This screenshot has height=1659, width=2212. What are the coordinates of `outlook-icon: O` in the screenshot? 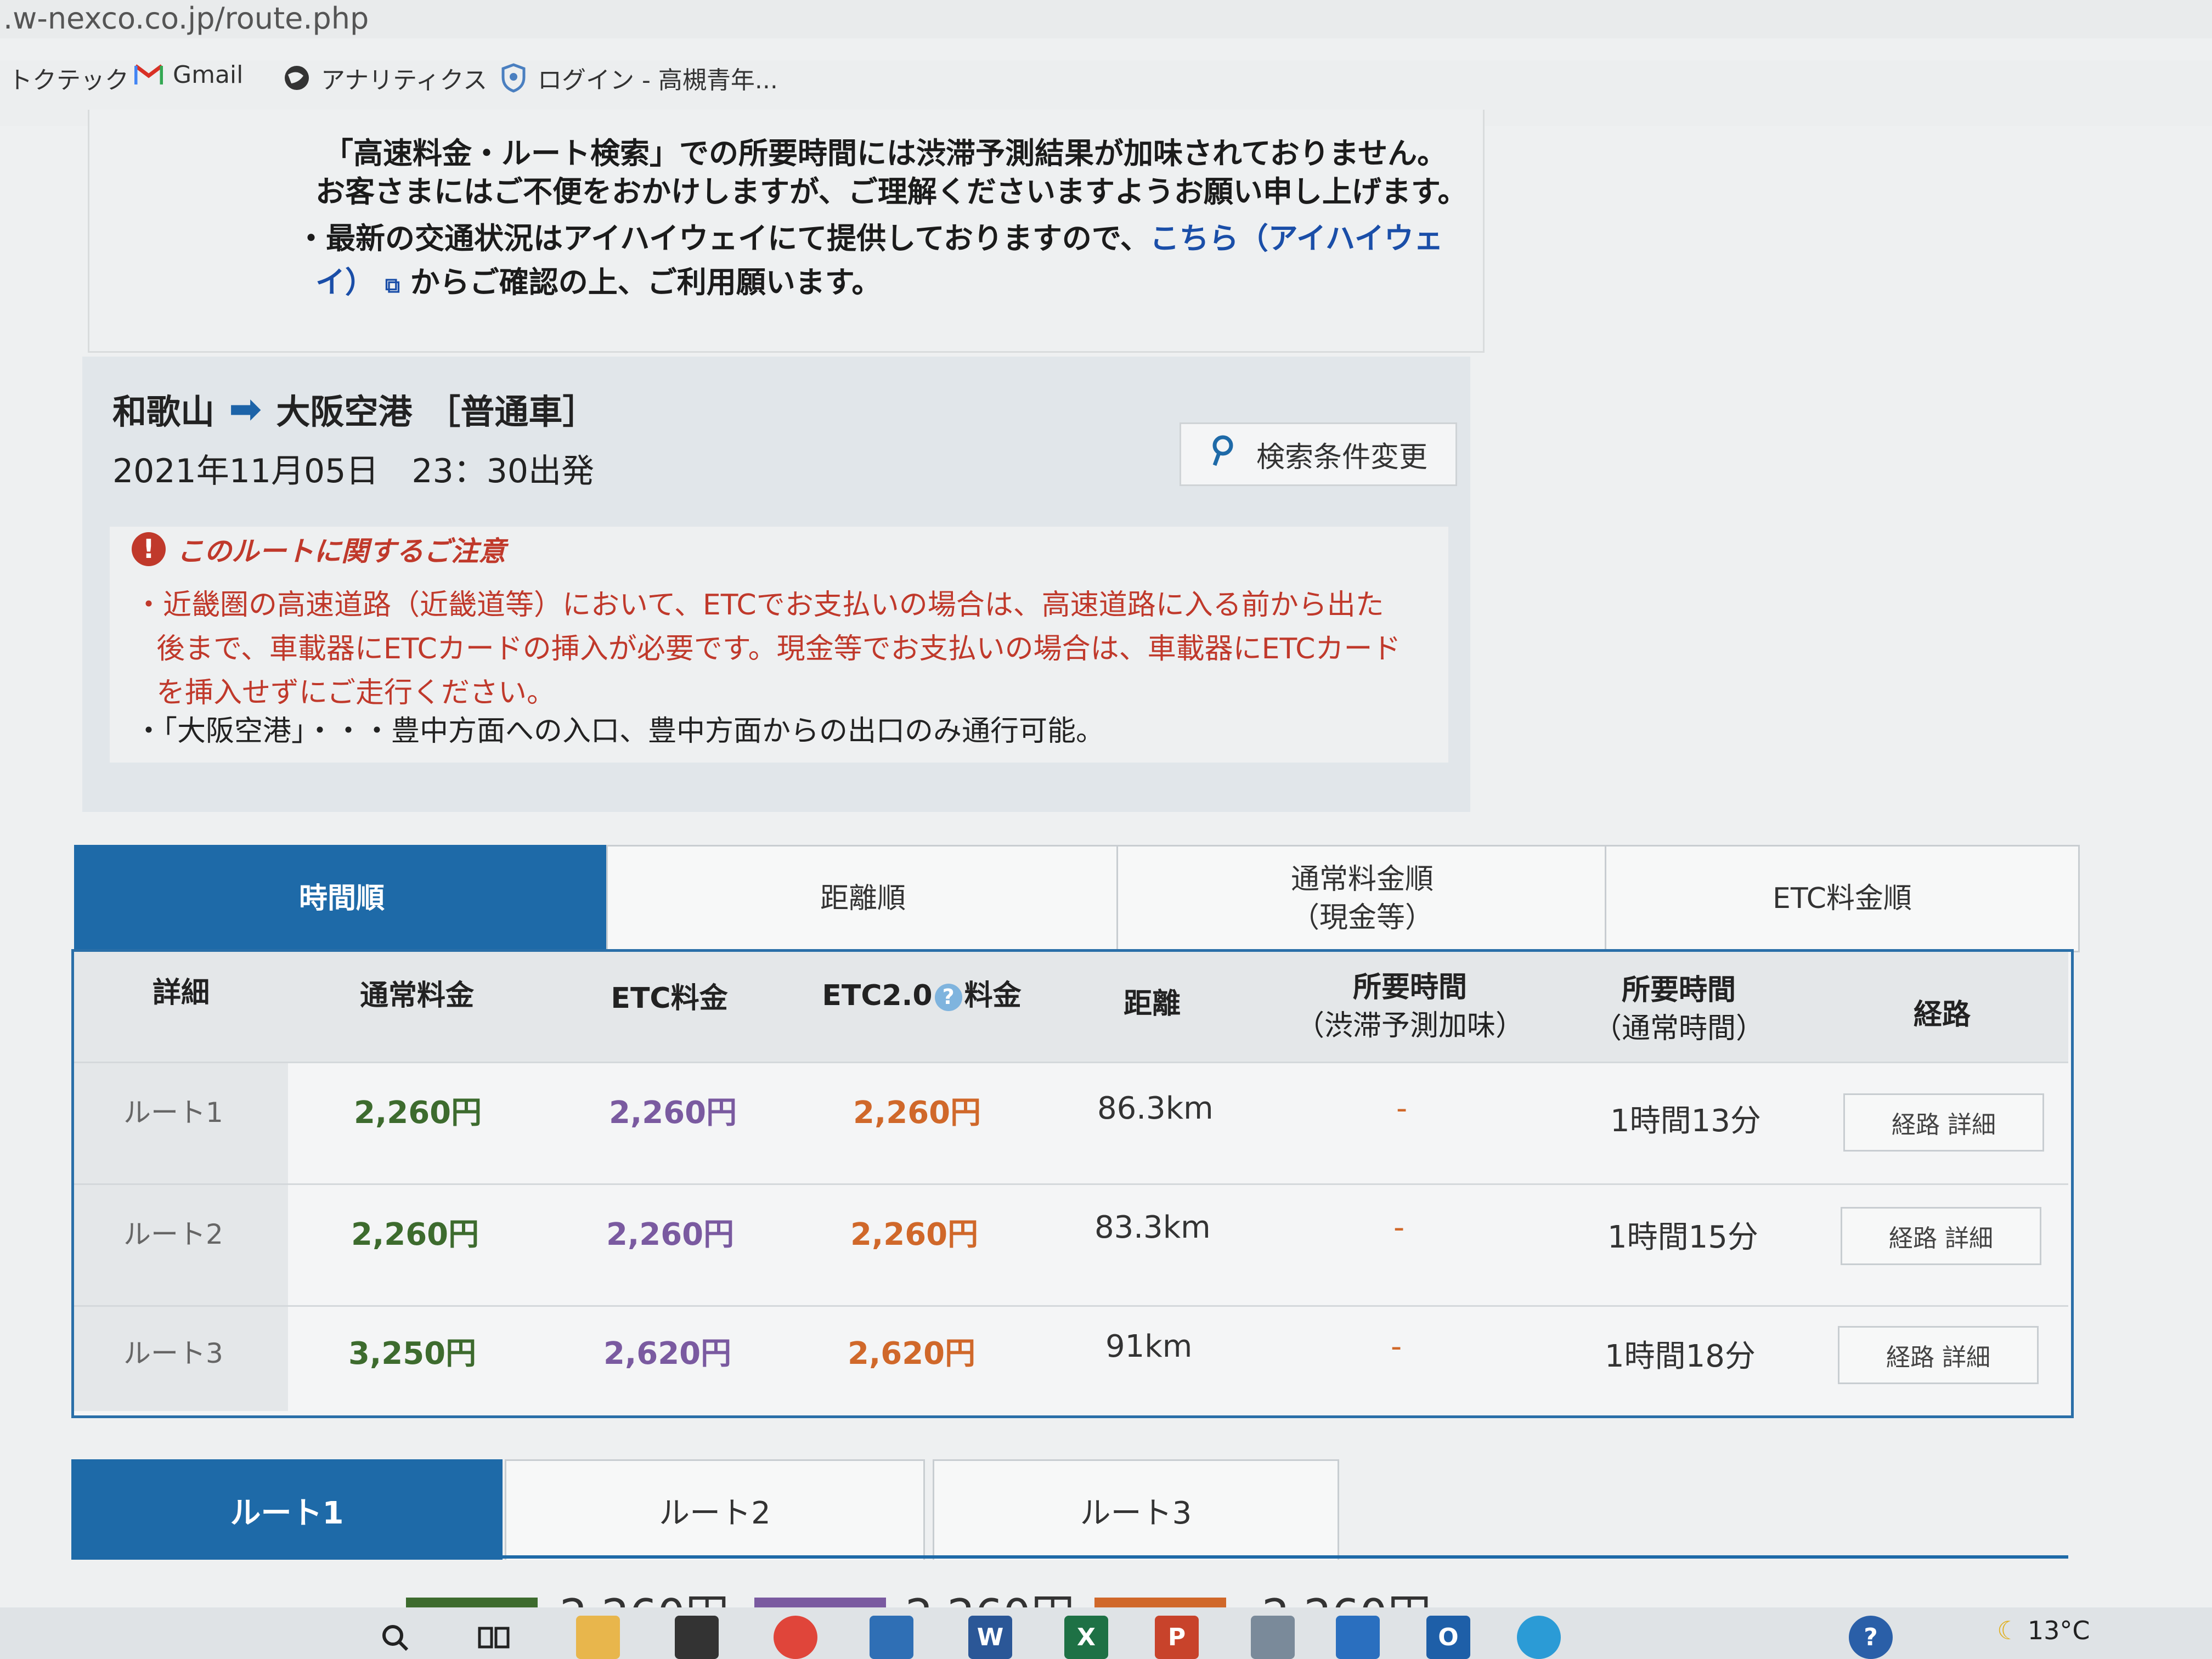 It's located at (1448, 1637).